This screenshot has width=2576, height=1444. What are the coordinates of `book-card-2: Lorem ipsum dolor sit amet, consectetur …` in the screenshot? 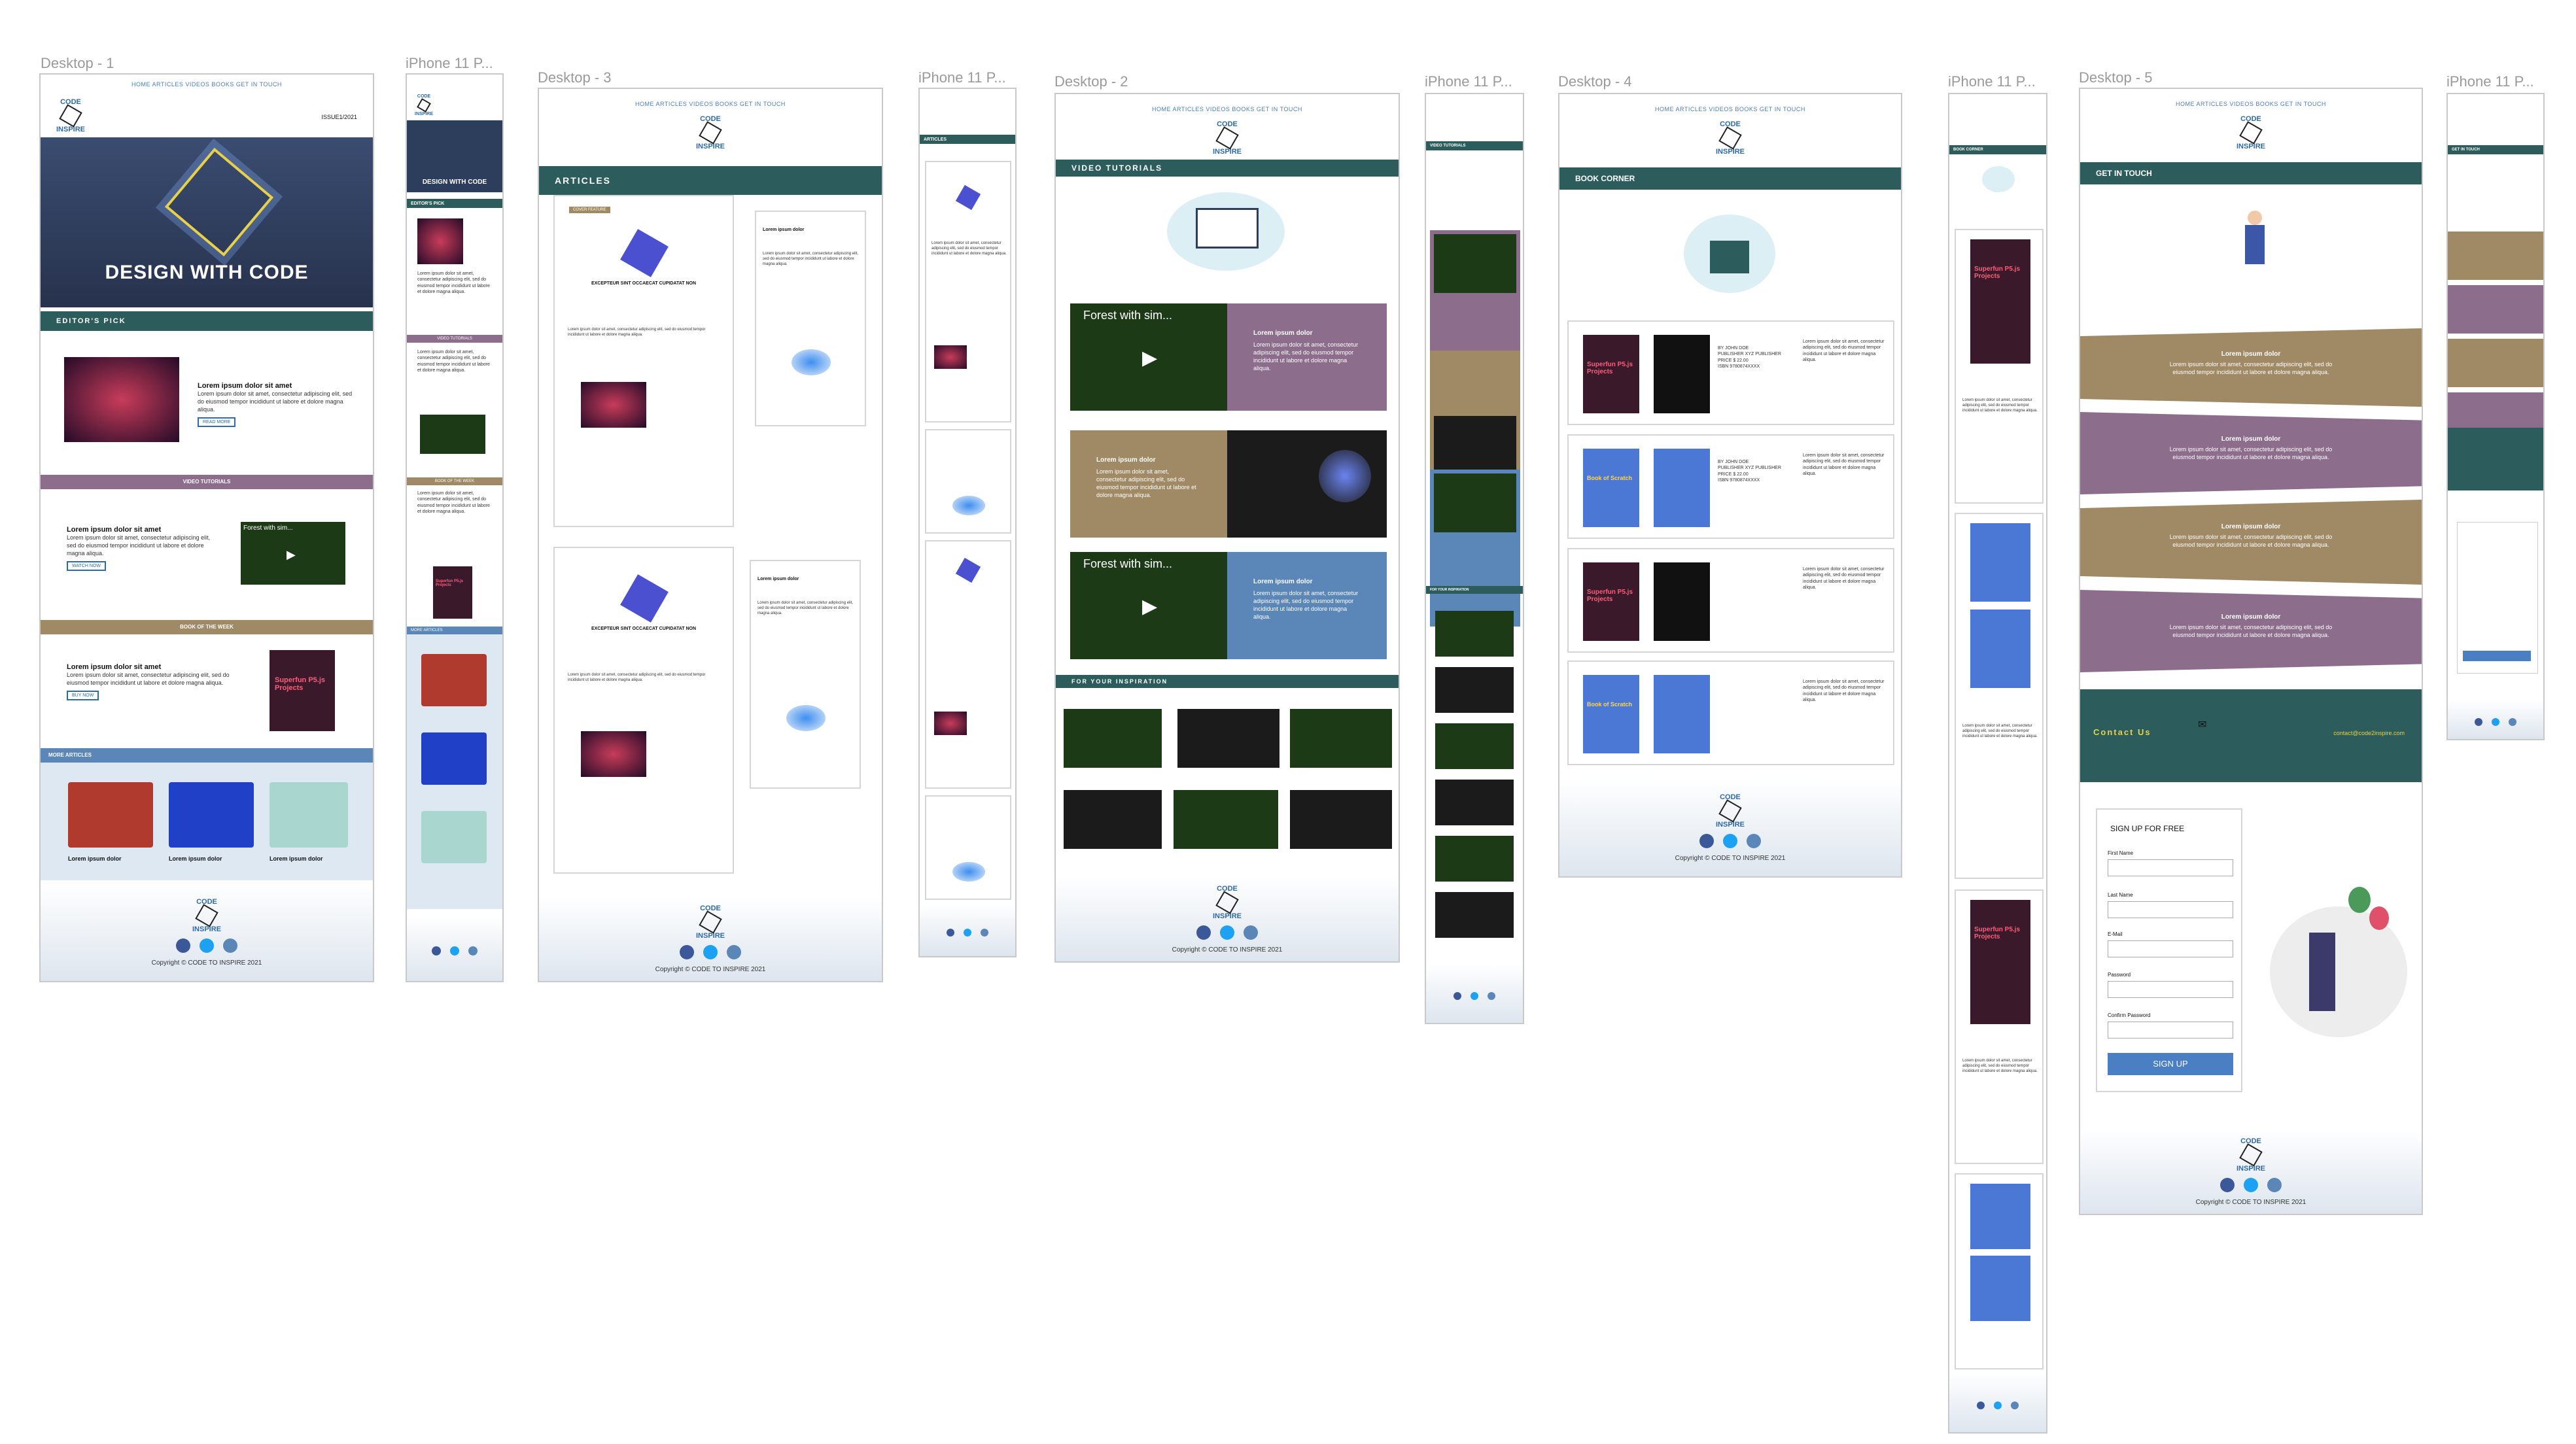 It's located at (1999, 696).